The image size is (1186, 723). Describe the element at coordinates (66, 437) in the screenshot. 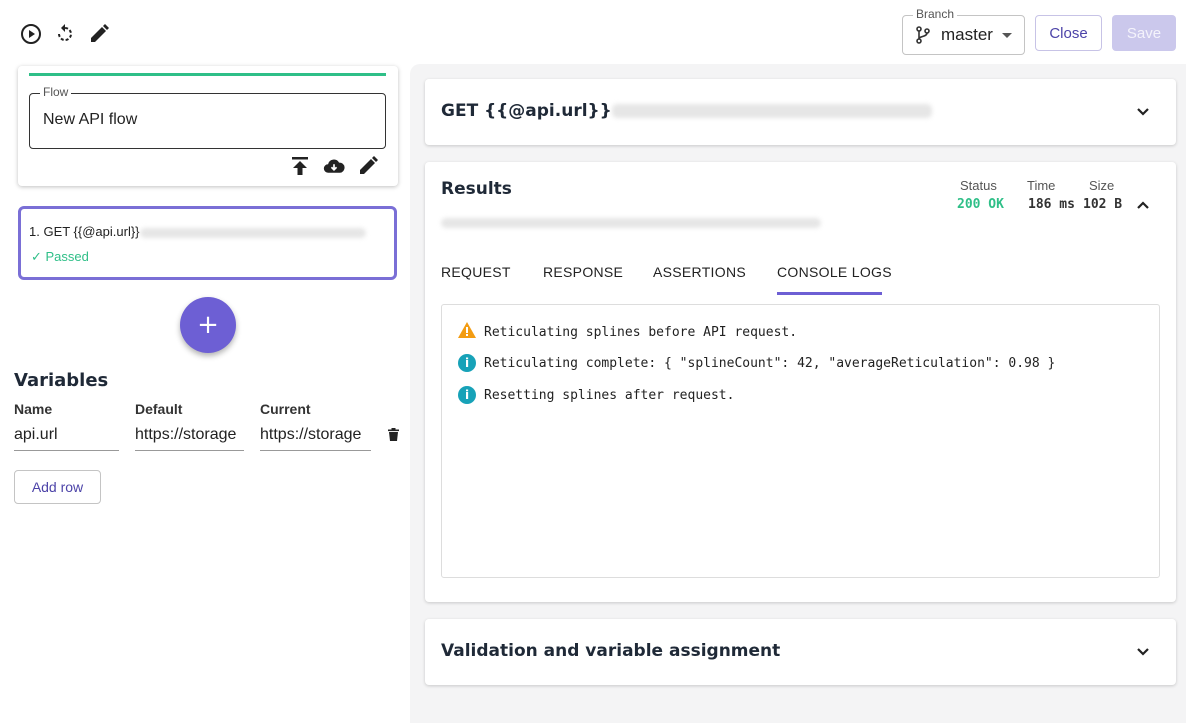

I see `variable-name-input: api.url` at that location.